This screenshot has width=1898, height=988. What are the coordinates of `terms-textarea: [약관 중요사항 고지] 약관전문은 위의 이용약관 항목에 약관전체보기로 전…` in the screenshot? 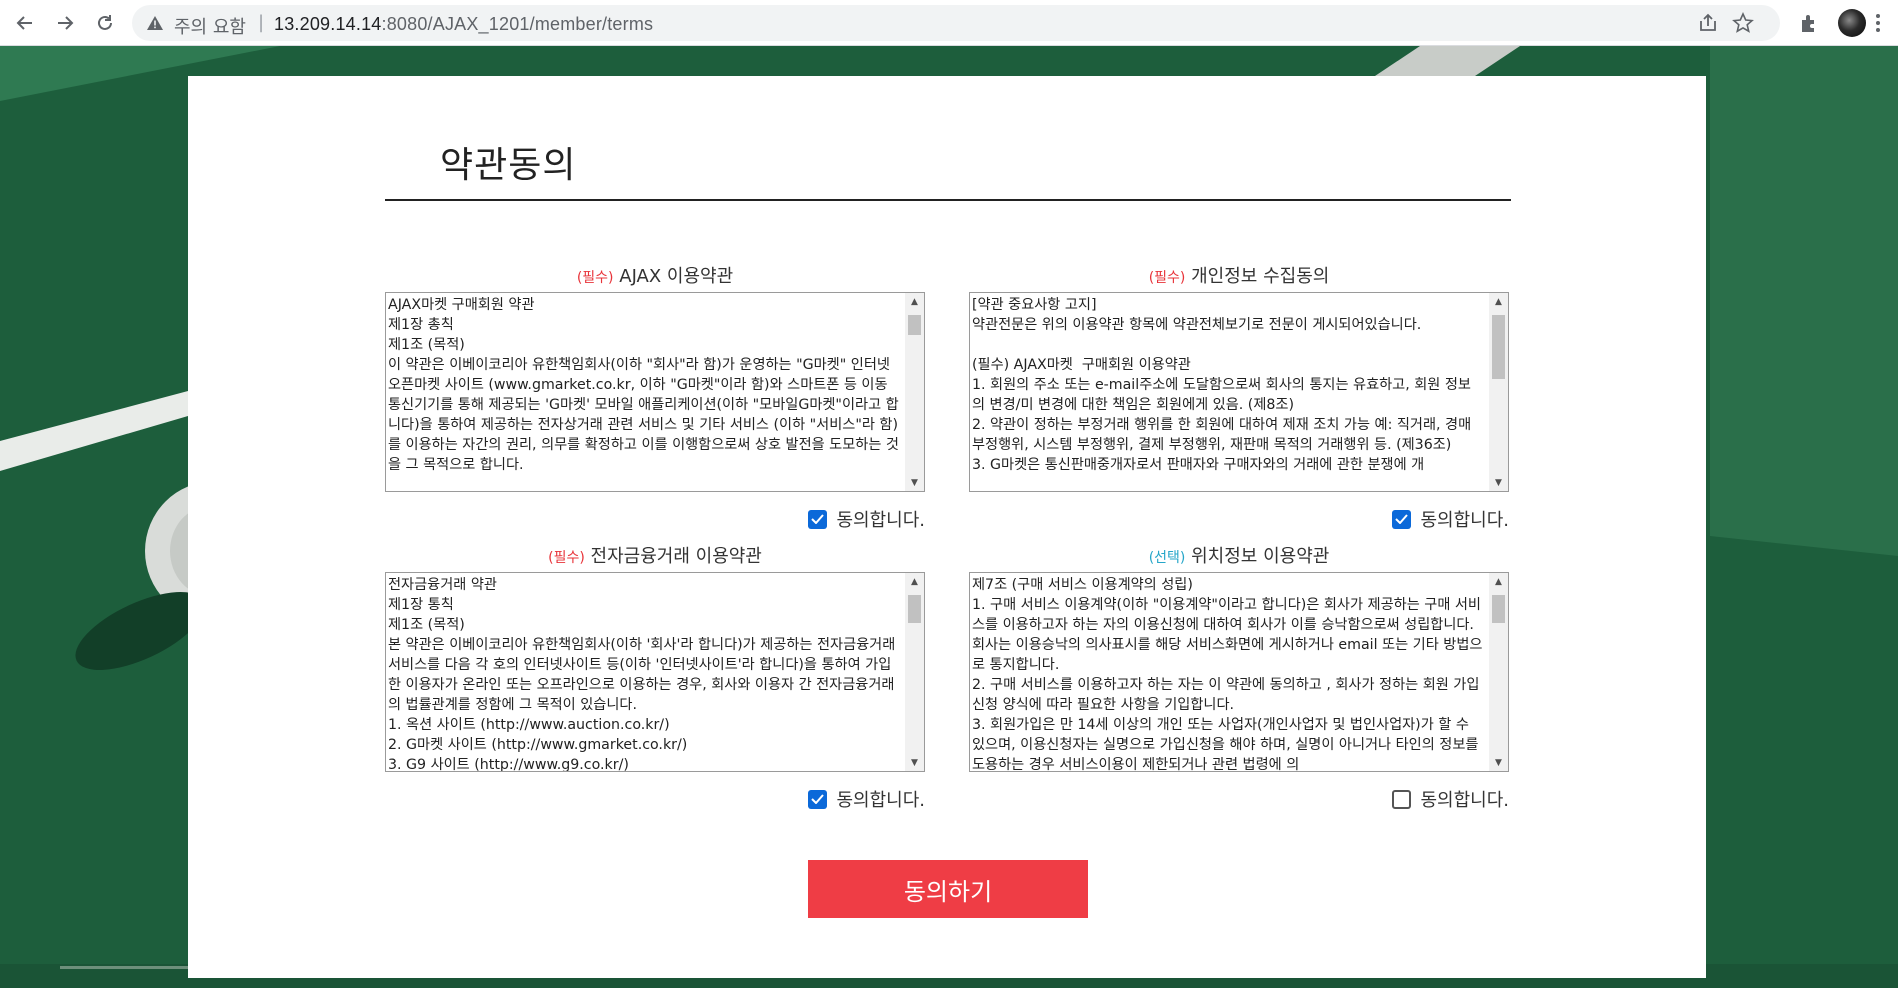 It's located at (1239, 392).